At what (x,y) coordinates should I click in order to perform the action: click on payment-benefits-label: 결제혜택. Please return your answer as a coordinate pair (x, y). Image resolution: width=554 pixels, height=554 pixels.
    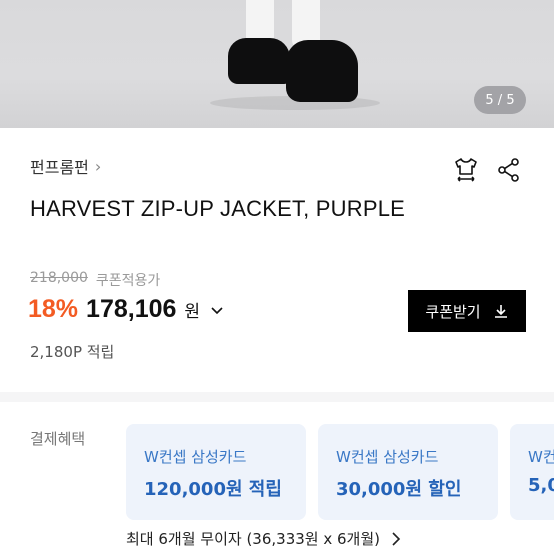
    Looking at the image, I should click on (58, 439).